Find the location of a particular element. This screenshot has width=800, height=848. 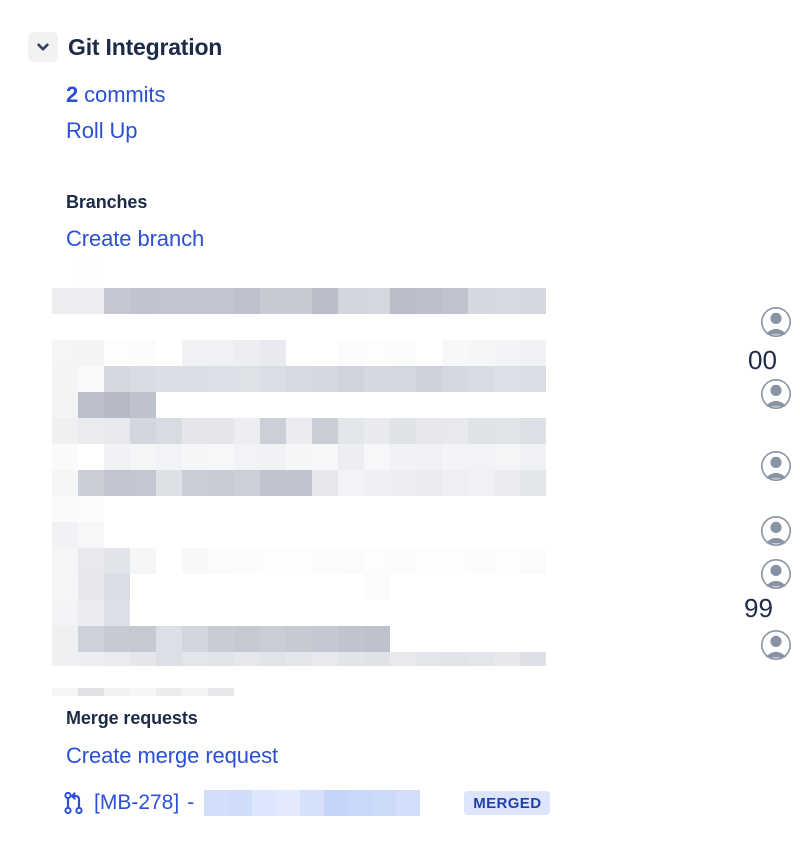

create-merge-request-link: Create merge request is located at coordinates (172, 756).